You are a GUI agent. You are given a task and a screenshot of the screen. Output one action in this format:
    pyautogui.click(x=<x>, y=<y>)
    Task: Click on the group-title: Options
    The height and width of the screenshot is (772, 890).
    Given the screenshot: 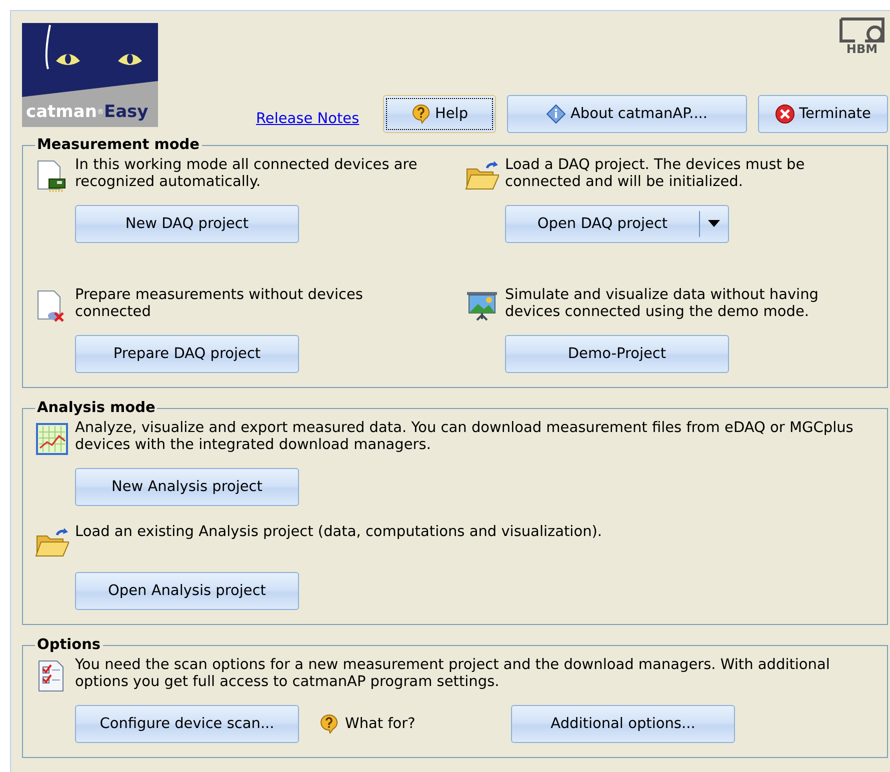 What is the action you would take?
    pyautogui.click(x=69, y=645)
    